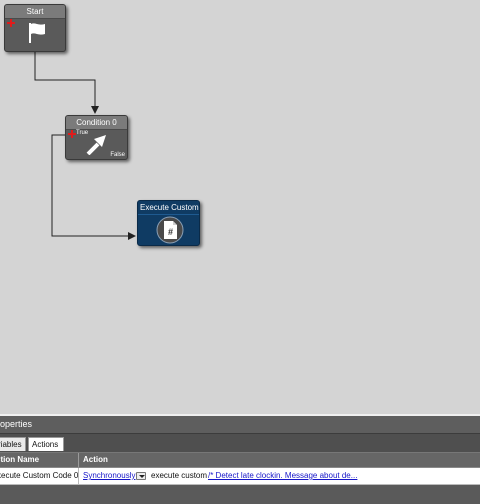  Describe the element at coordinates (19, 460) in the screenshot. I see `column-action-name: ction Name` at that location.